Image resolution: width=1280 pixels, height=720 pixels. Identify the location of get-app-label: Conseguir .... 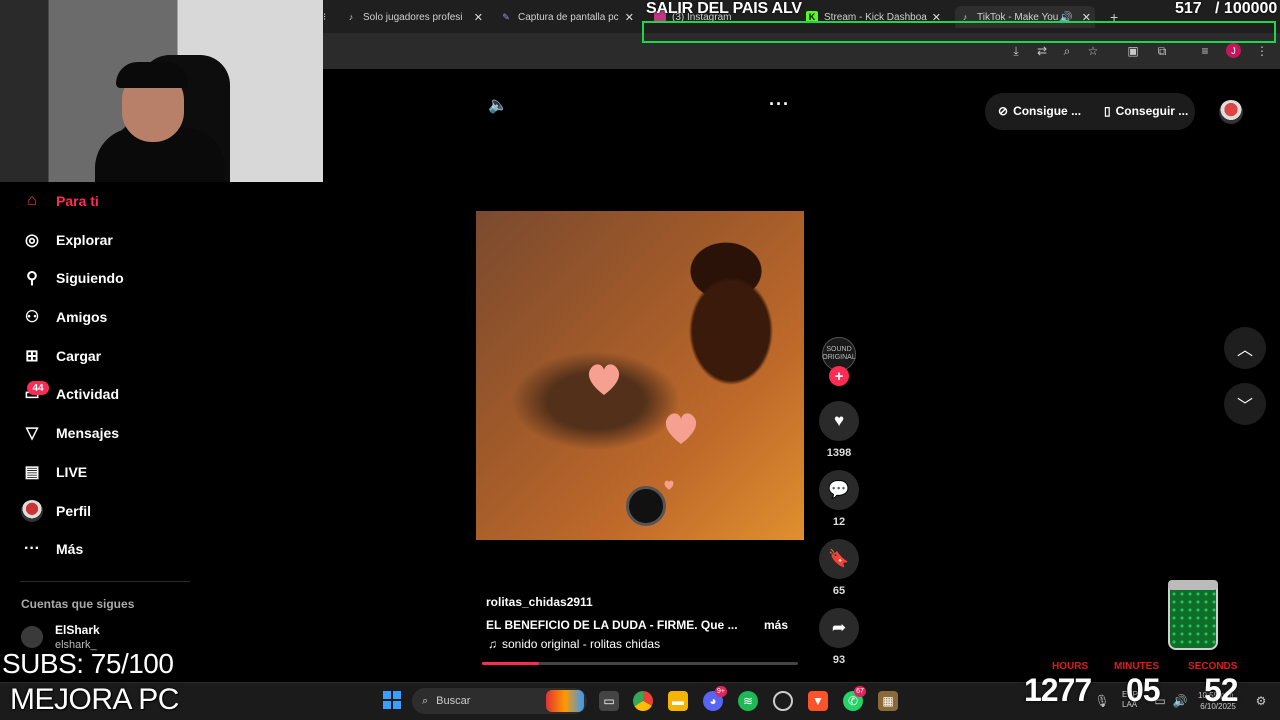
(1152, 111).